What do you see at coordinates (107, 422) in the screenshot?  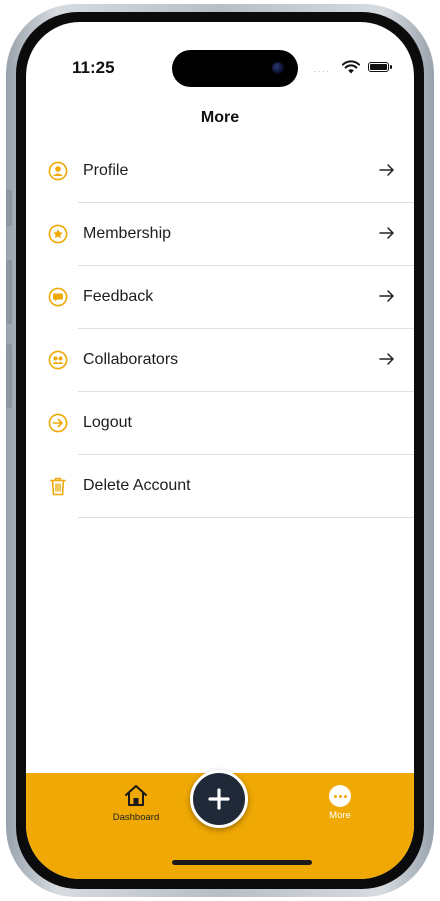 I see `menu-item-label: Logout` at bounding box center [107, 422].